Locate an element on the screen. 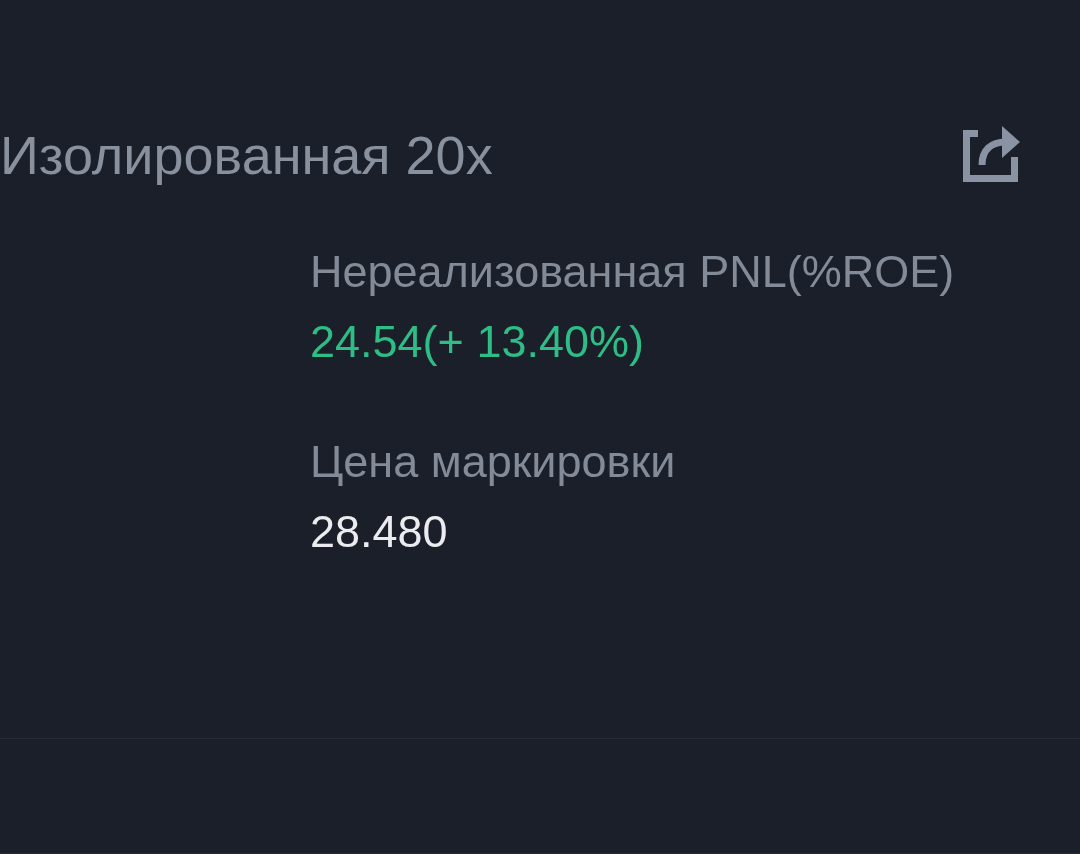  share-icon is located at coordinates (991, 153).